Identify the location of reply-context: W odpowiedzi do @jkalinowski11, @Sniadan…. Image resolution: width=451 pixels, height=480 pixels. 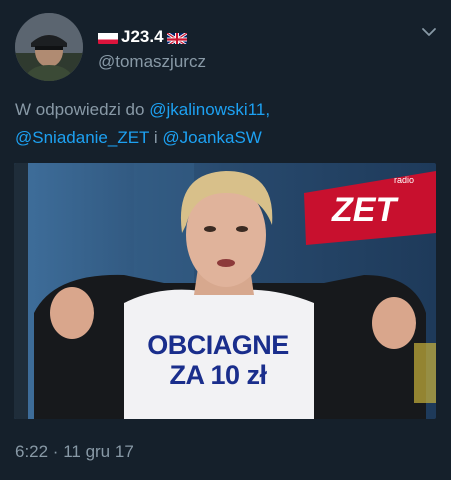
(227, 124).